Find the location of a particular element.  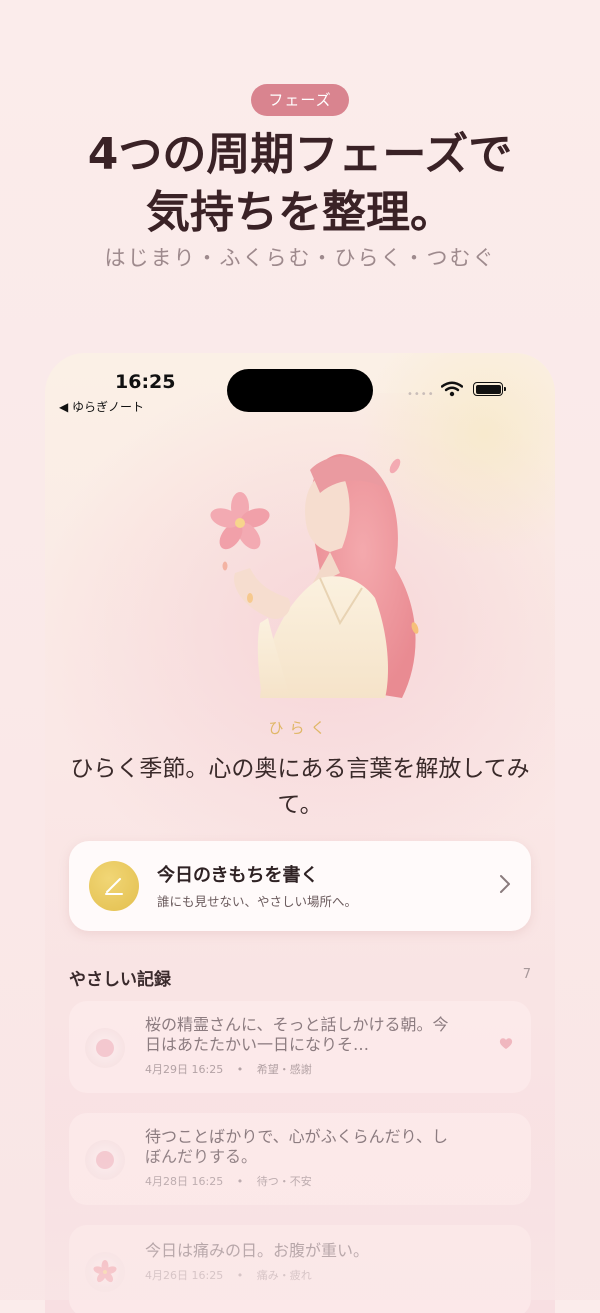

heart-icon is located at coordinates (506, 1043).